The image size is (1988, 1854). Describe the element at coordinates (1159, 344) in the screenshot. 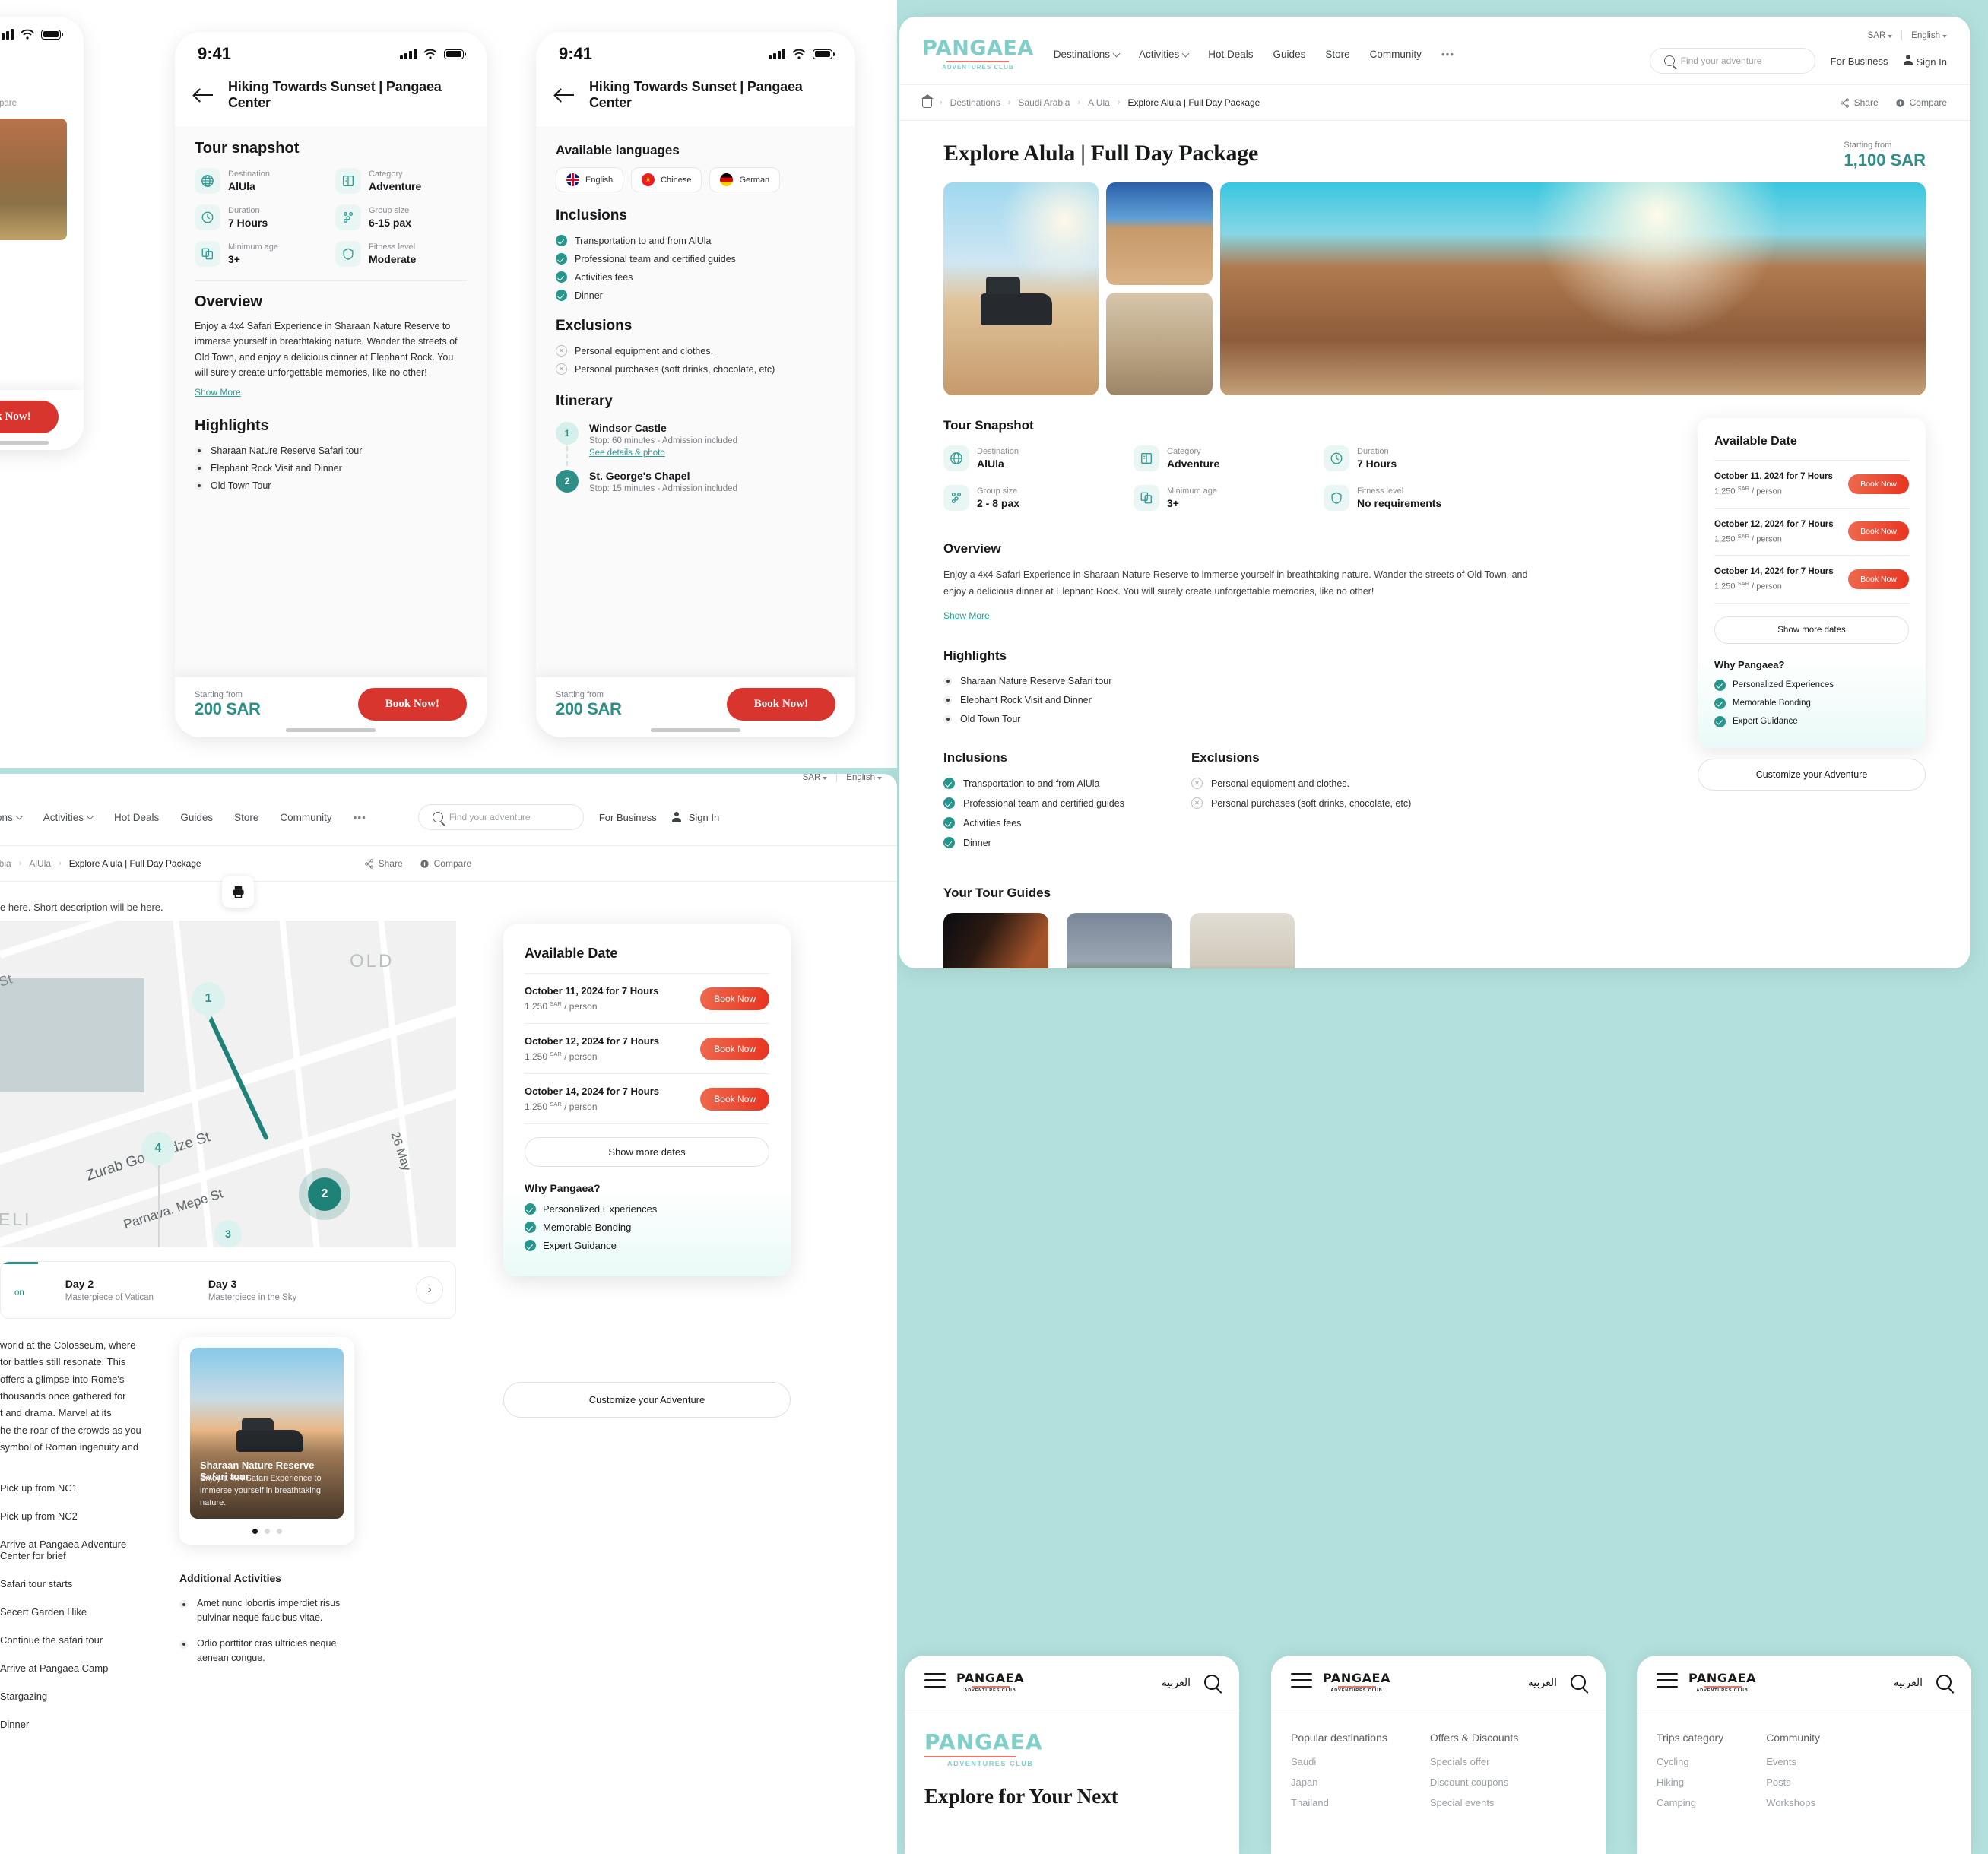

I see `gallery-image-ruins` at that location.